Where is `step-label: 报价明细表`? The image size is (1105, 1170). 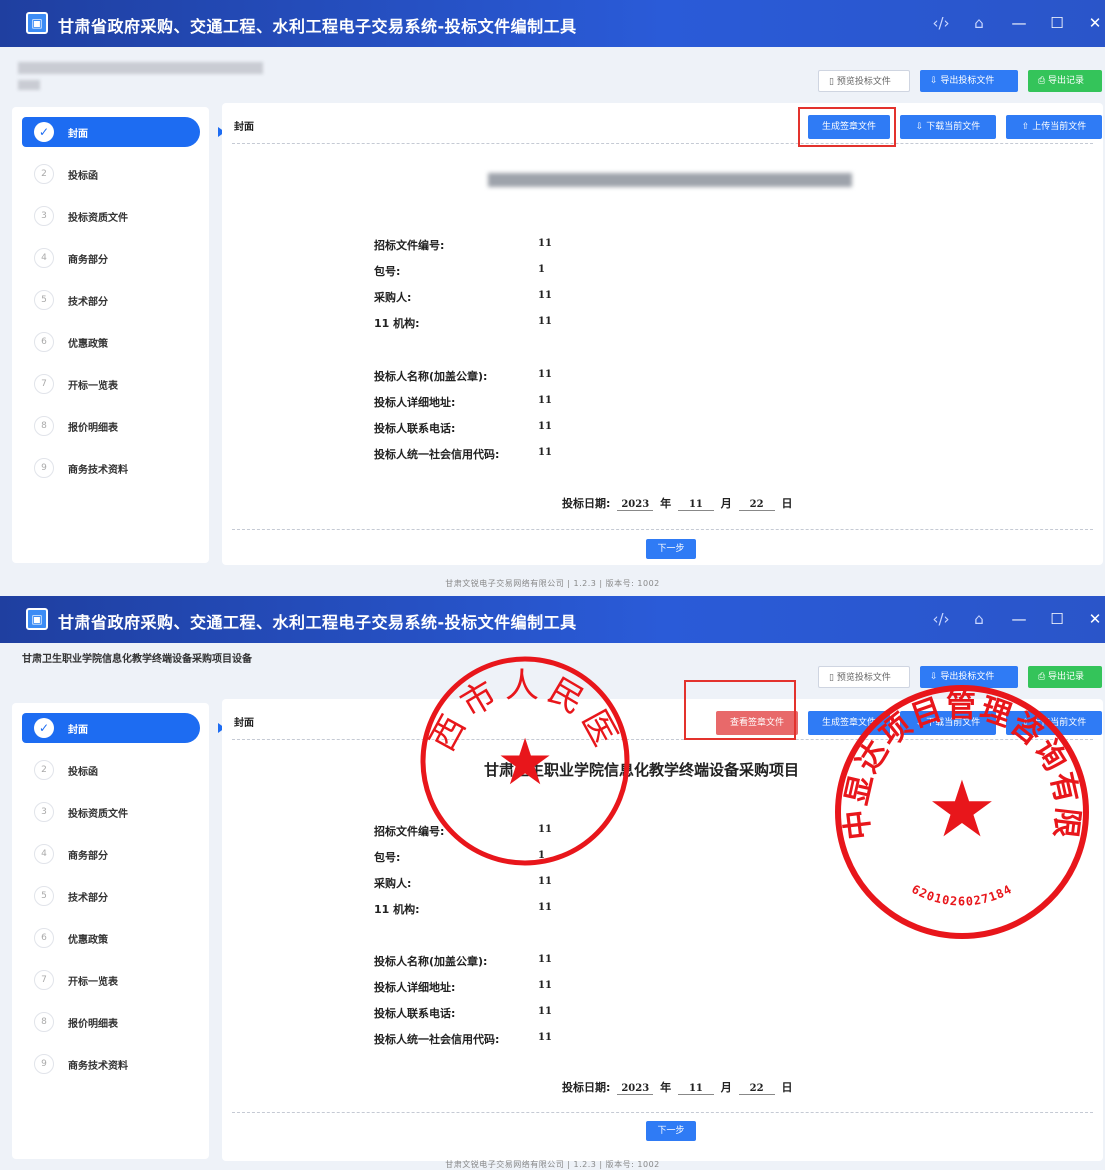
step-label: 报价明细表 is located at coordinates (93, 428).